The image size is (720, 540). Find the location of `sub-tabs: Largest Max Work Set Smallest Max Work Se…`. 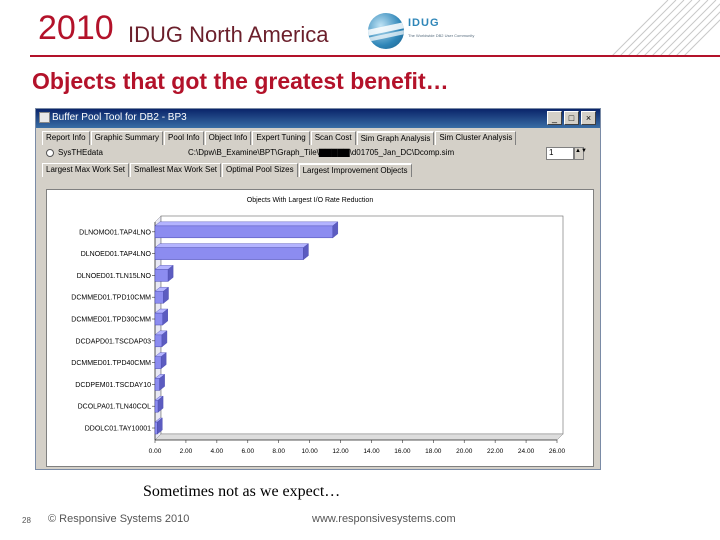

sub-tabs: Largest Max Work Set Smallest Max Work Se… is located at coordinates (318, 170).